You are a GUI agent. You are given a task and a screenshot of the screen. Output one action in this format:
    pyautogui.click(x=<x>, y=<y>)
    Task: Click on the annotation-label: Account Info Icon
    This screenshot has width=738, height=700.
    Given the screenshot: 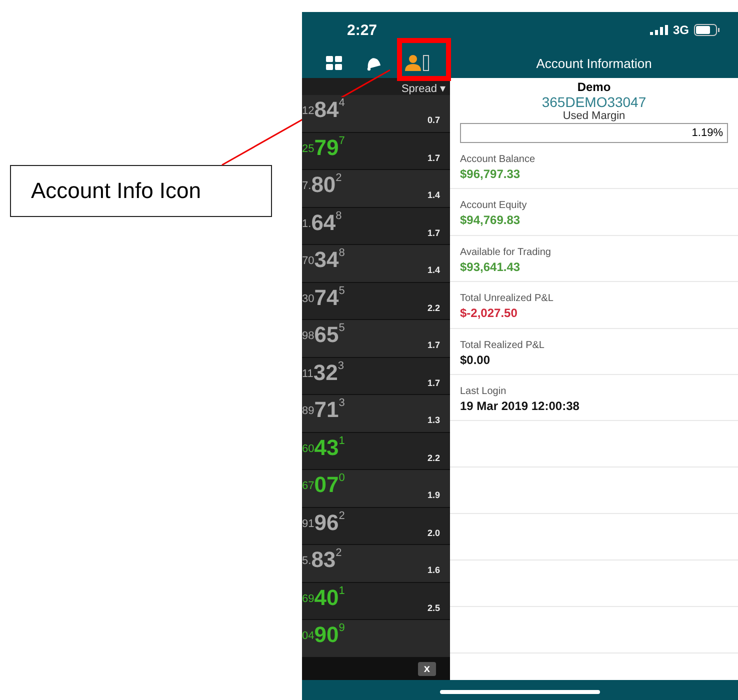 What is the action you would take?
    pyautogui.click(x=141, y=191)
    